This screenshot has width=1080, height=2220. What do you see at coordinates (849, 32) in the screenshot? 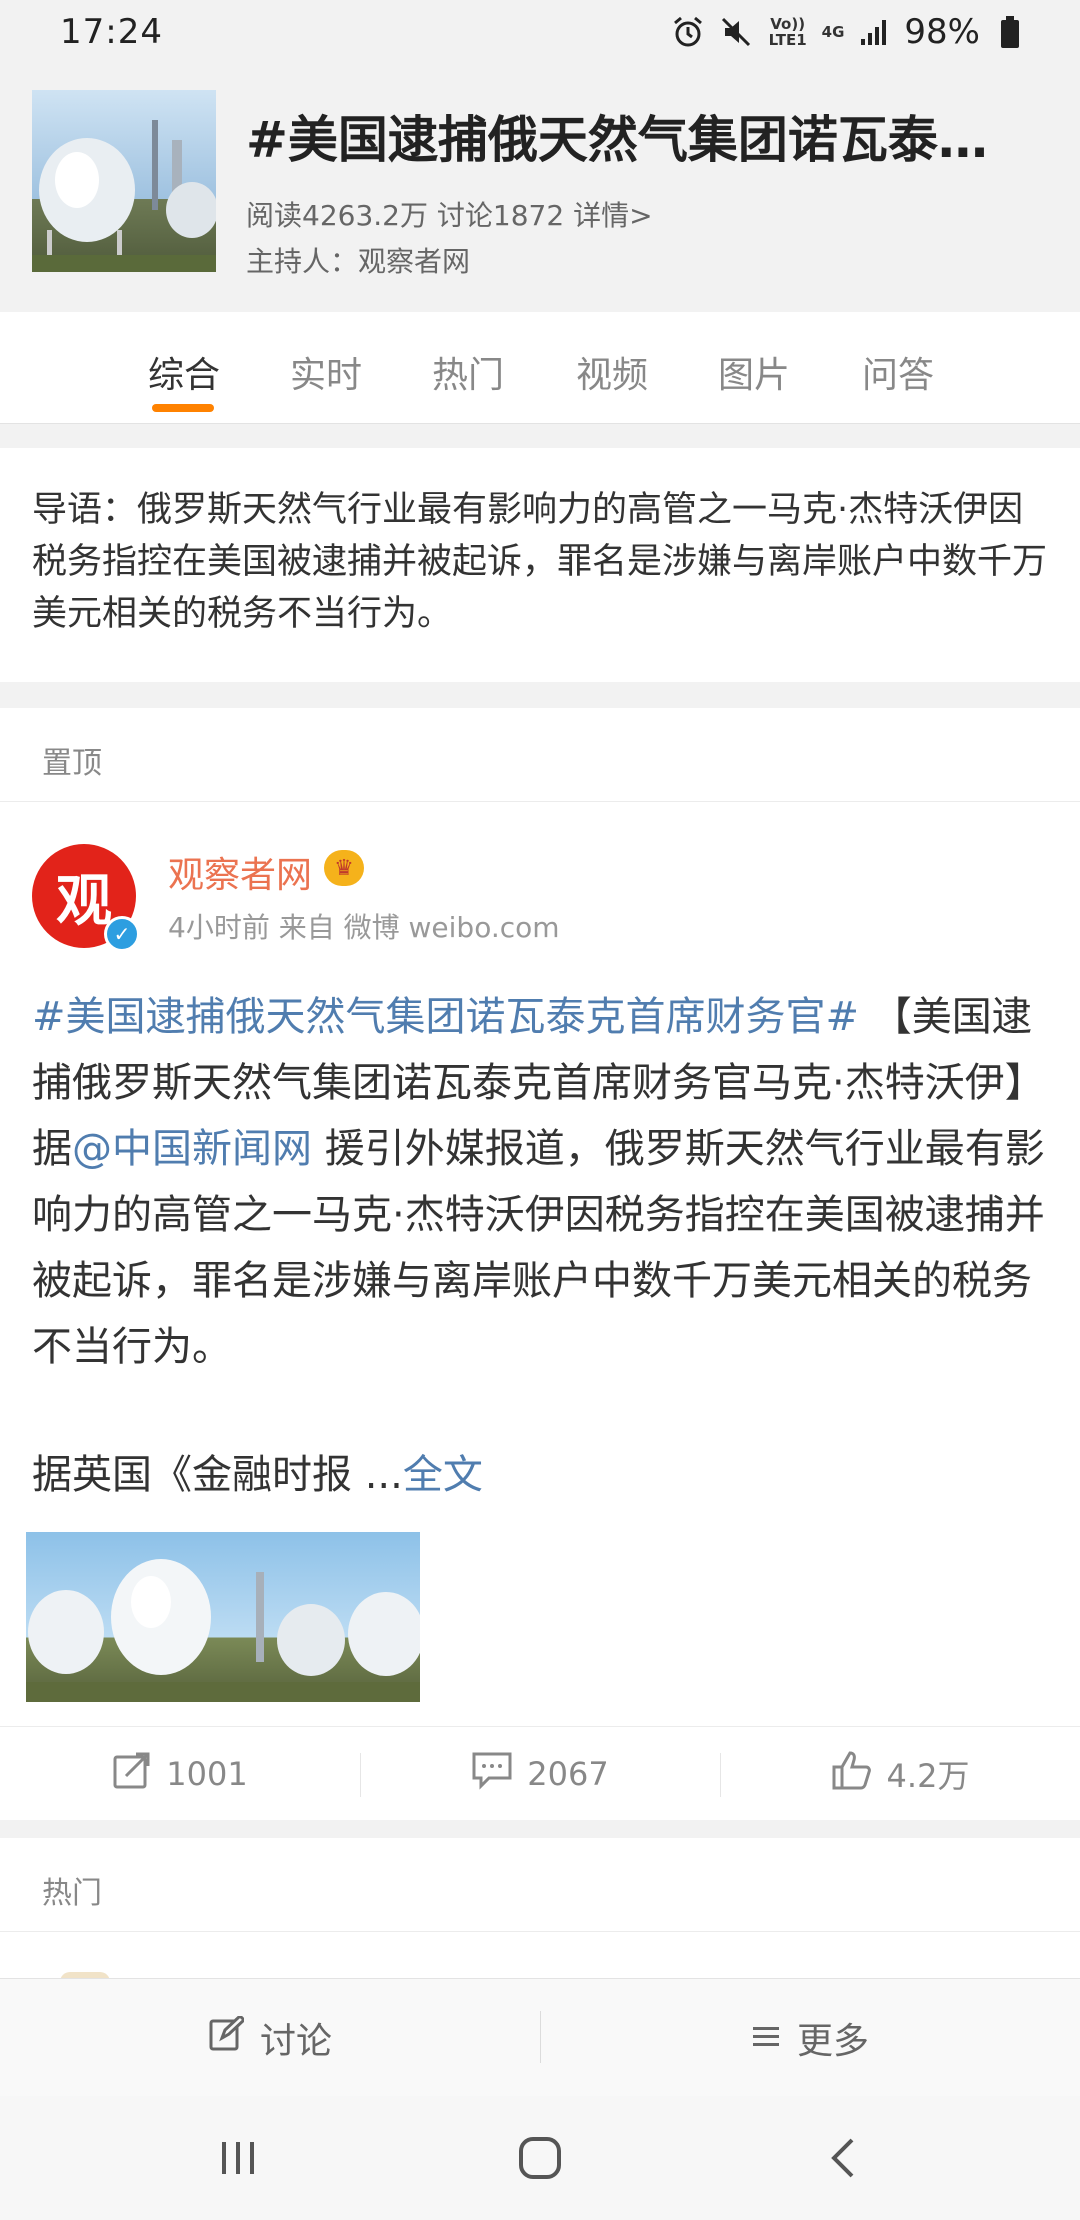
I see `status-icons: Vo)) LTE1 4G 98%` at bounding box center [849, 32].